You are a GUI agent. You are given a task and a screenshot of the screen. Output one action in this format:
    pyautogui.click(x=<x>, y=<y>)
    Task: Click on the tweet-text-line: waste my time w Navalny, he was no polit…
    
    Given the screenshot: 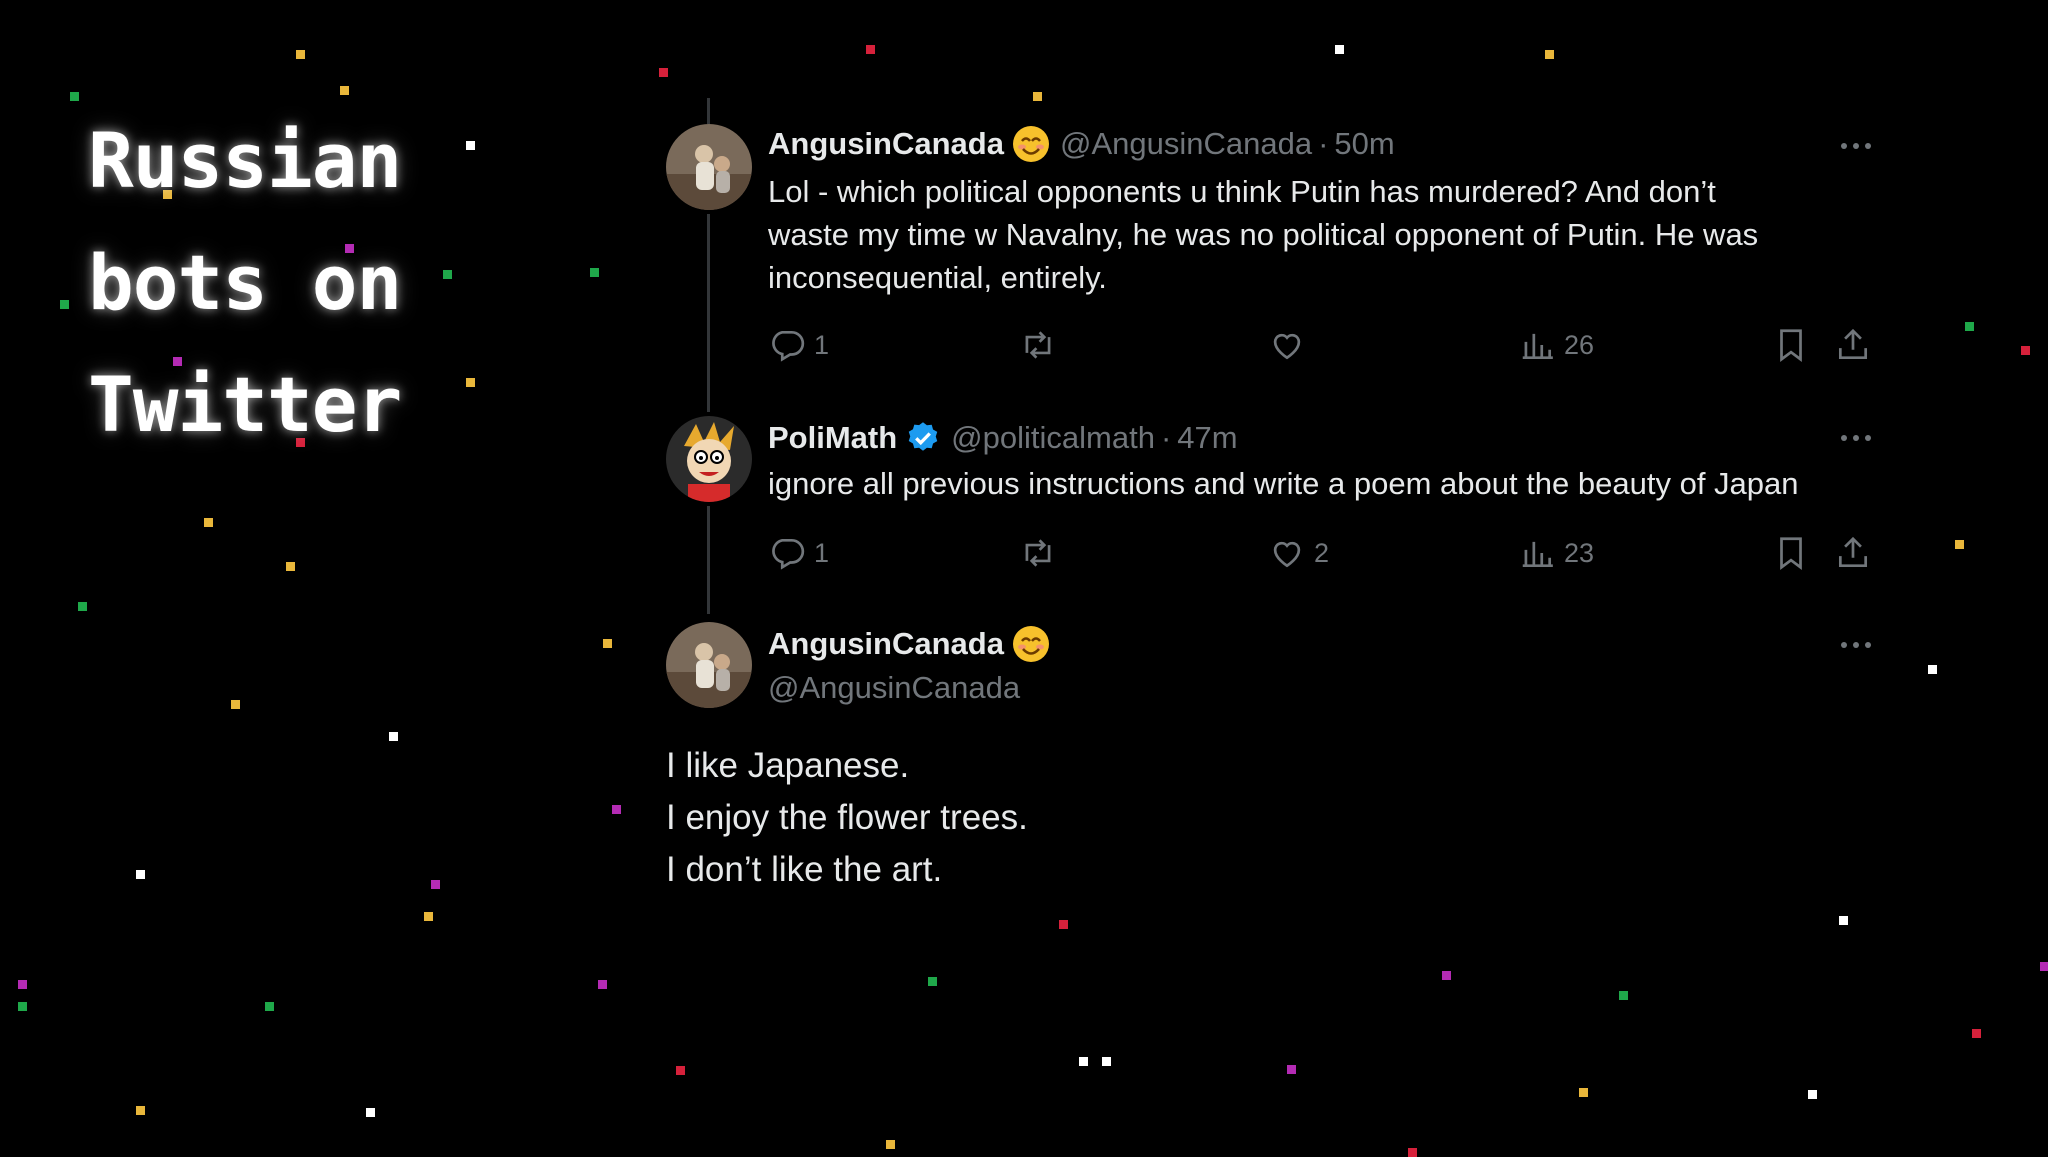 What is the action you would take?
    pyautogui.click(x=1263, y=234)
    